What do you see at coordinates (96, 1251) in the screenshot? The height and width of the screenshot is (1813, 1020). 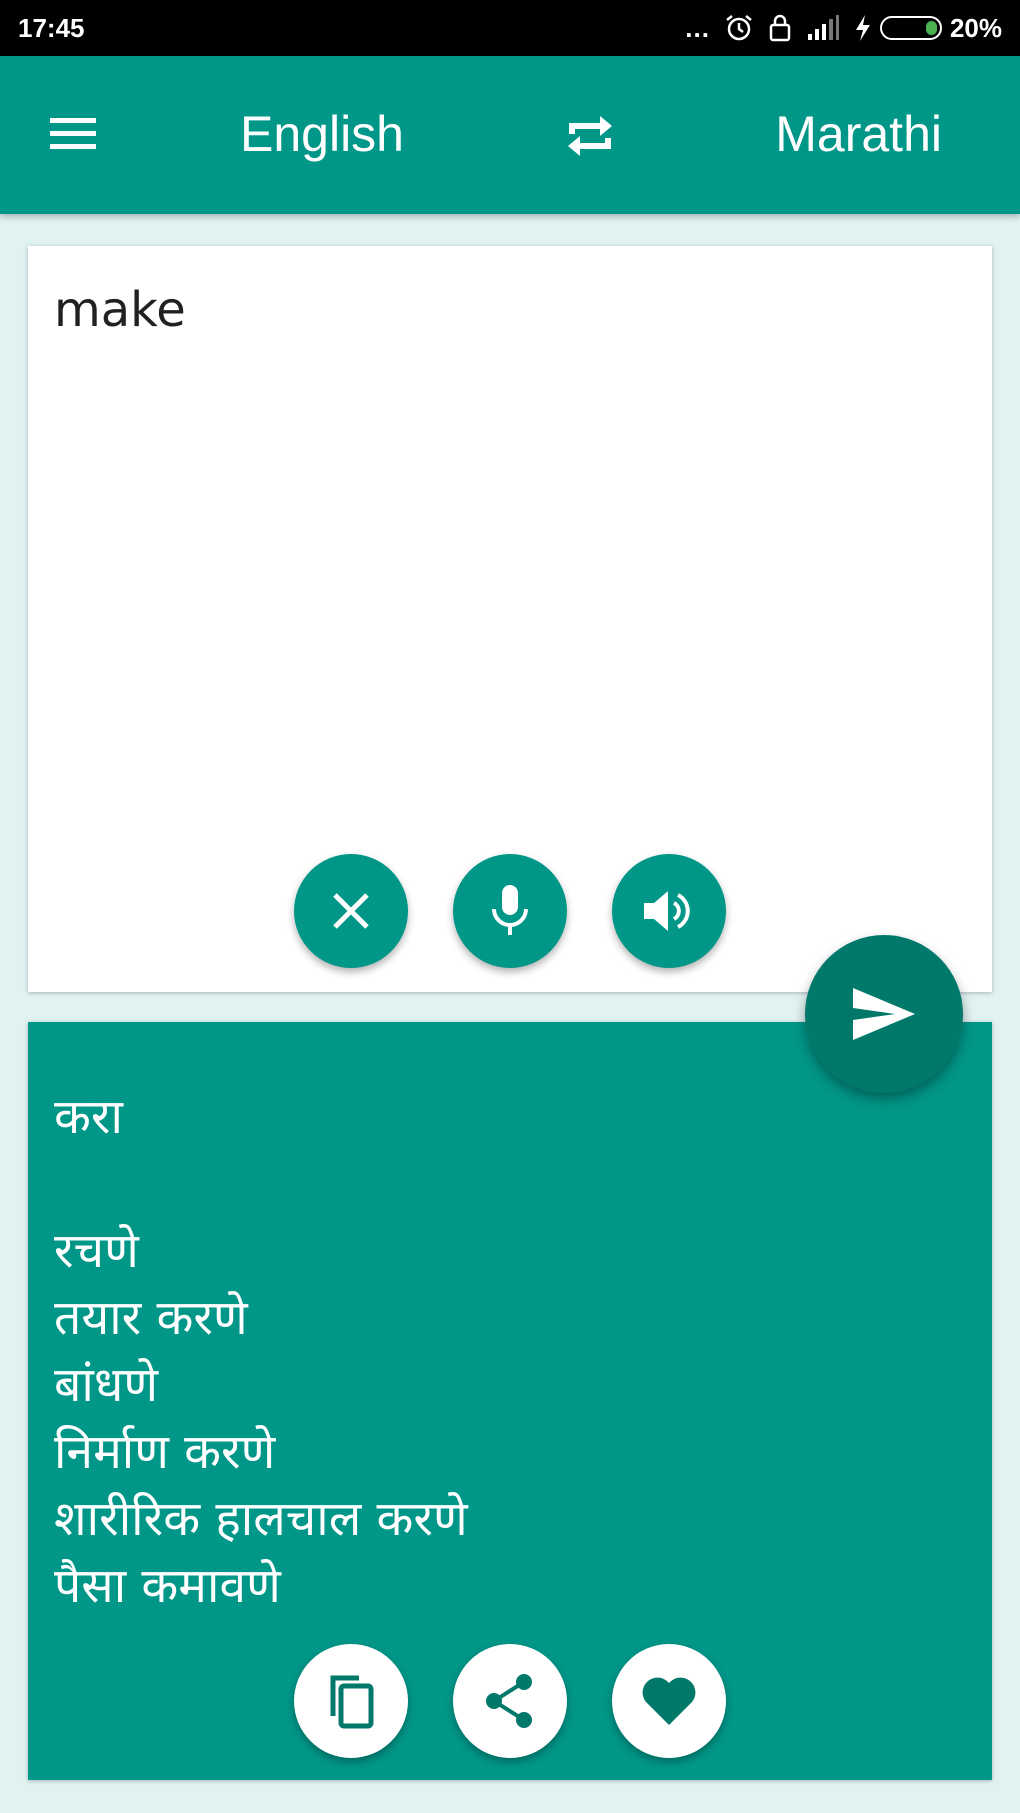 I see `alternative-translation: रचणे` at bounding box center [96, 1251].